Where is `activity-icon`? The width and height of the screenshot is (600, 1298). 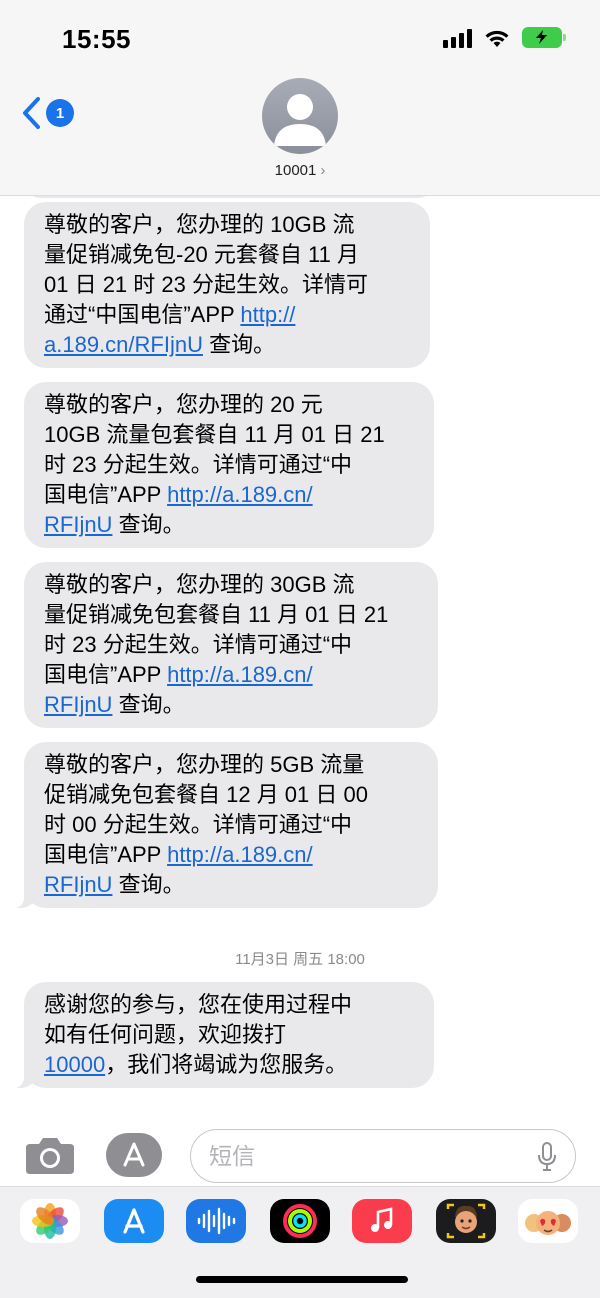
activity-icon is located at coordinates (300, 1221).